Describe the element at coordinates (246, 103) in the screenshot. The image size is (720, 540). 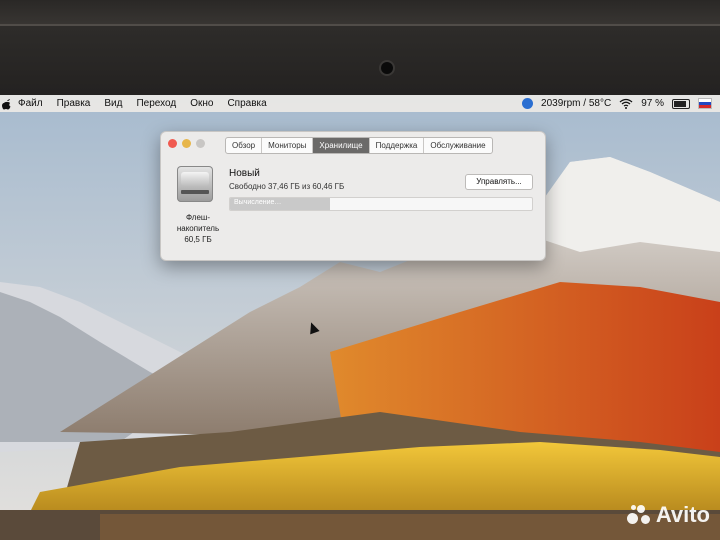
I see `menu-help: Справка` at that location.